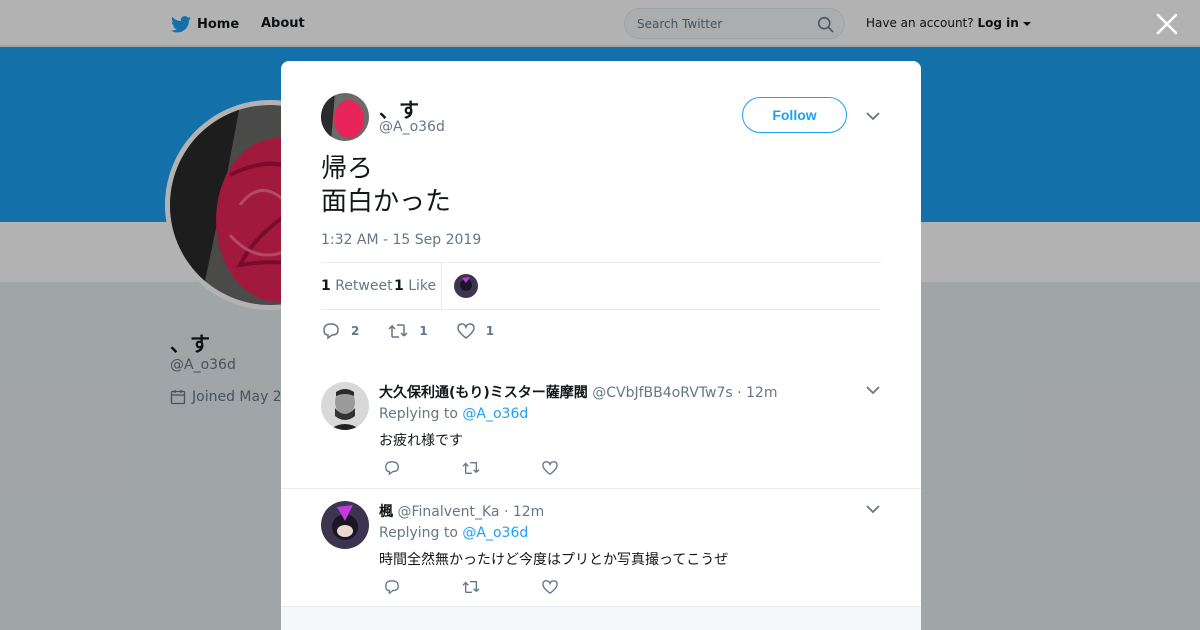  Describe the element at coordinates (794, 115) in the screenshot. I see `follow-button: Follow` at that location.